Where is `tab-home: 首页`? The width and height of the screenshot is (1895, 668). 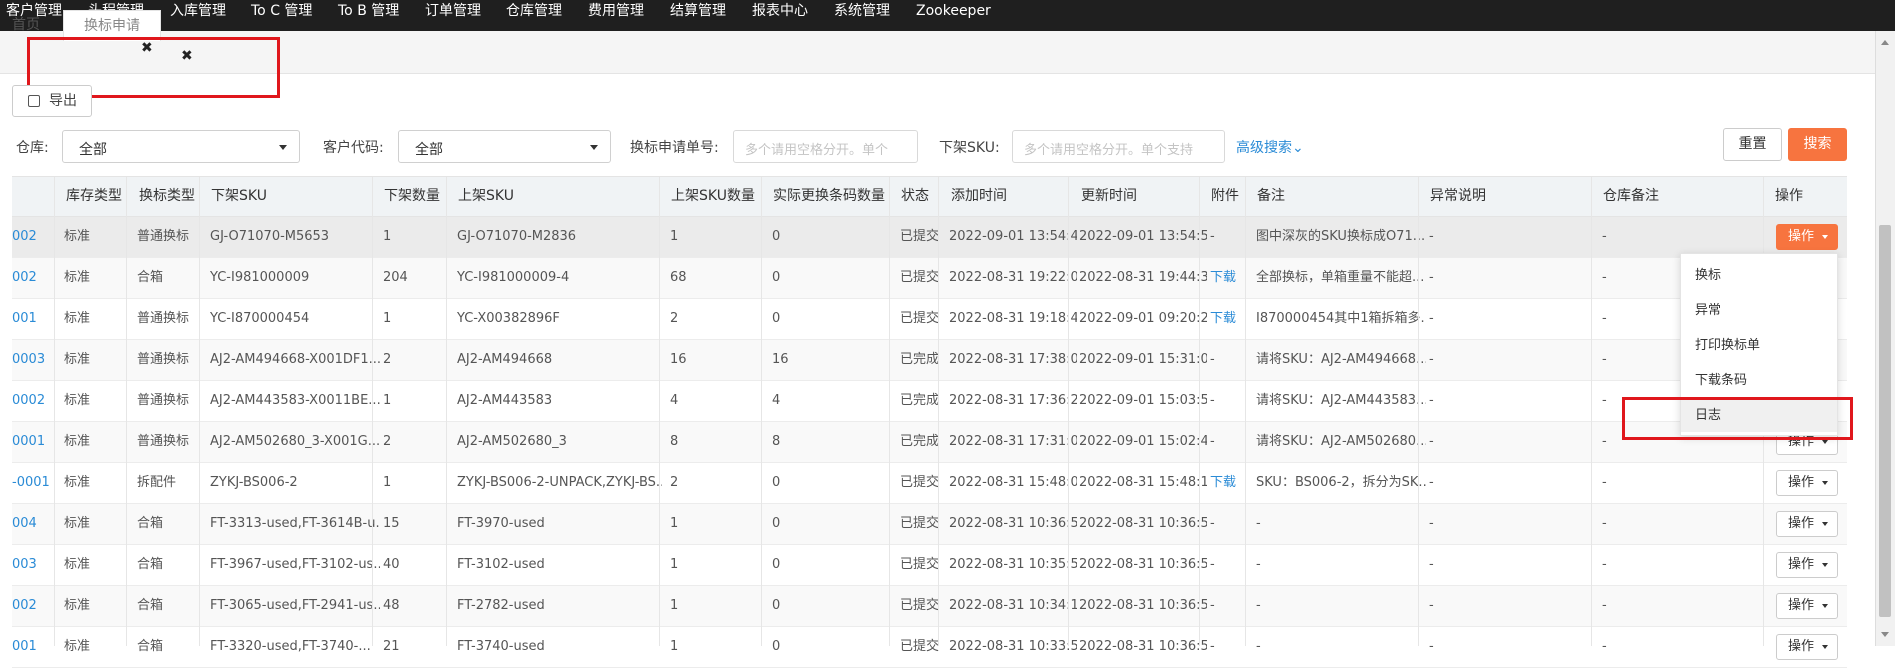 tab-home: 首页 is located at coordinates (26, 25).